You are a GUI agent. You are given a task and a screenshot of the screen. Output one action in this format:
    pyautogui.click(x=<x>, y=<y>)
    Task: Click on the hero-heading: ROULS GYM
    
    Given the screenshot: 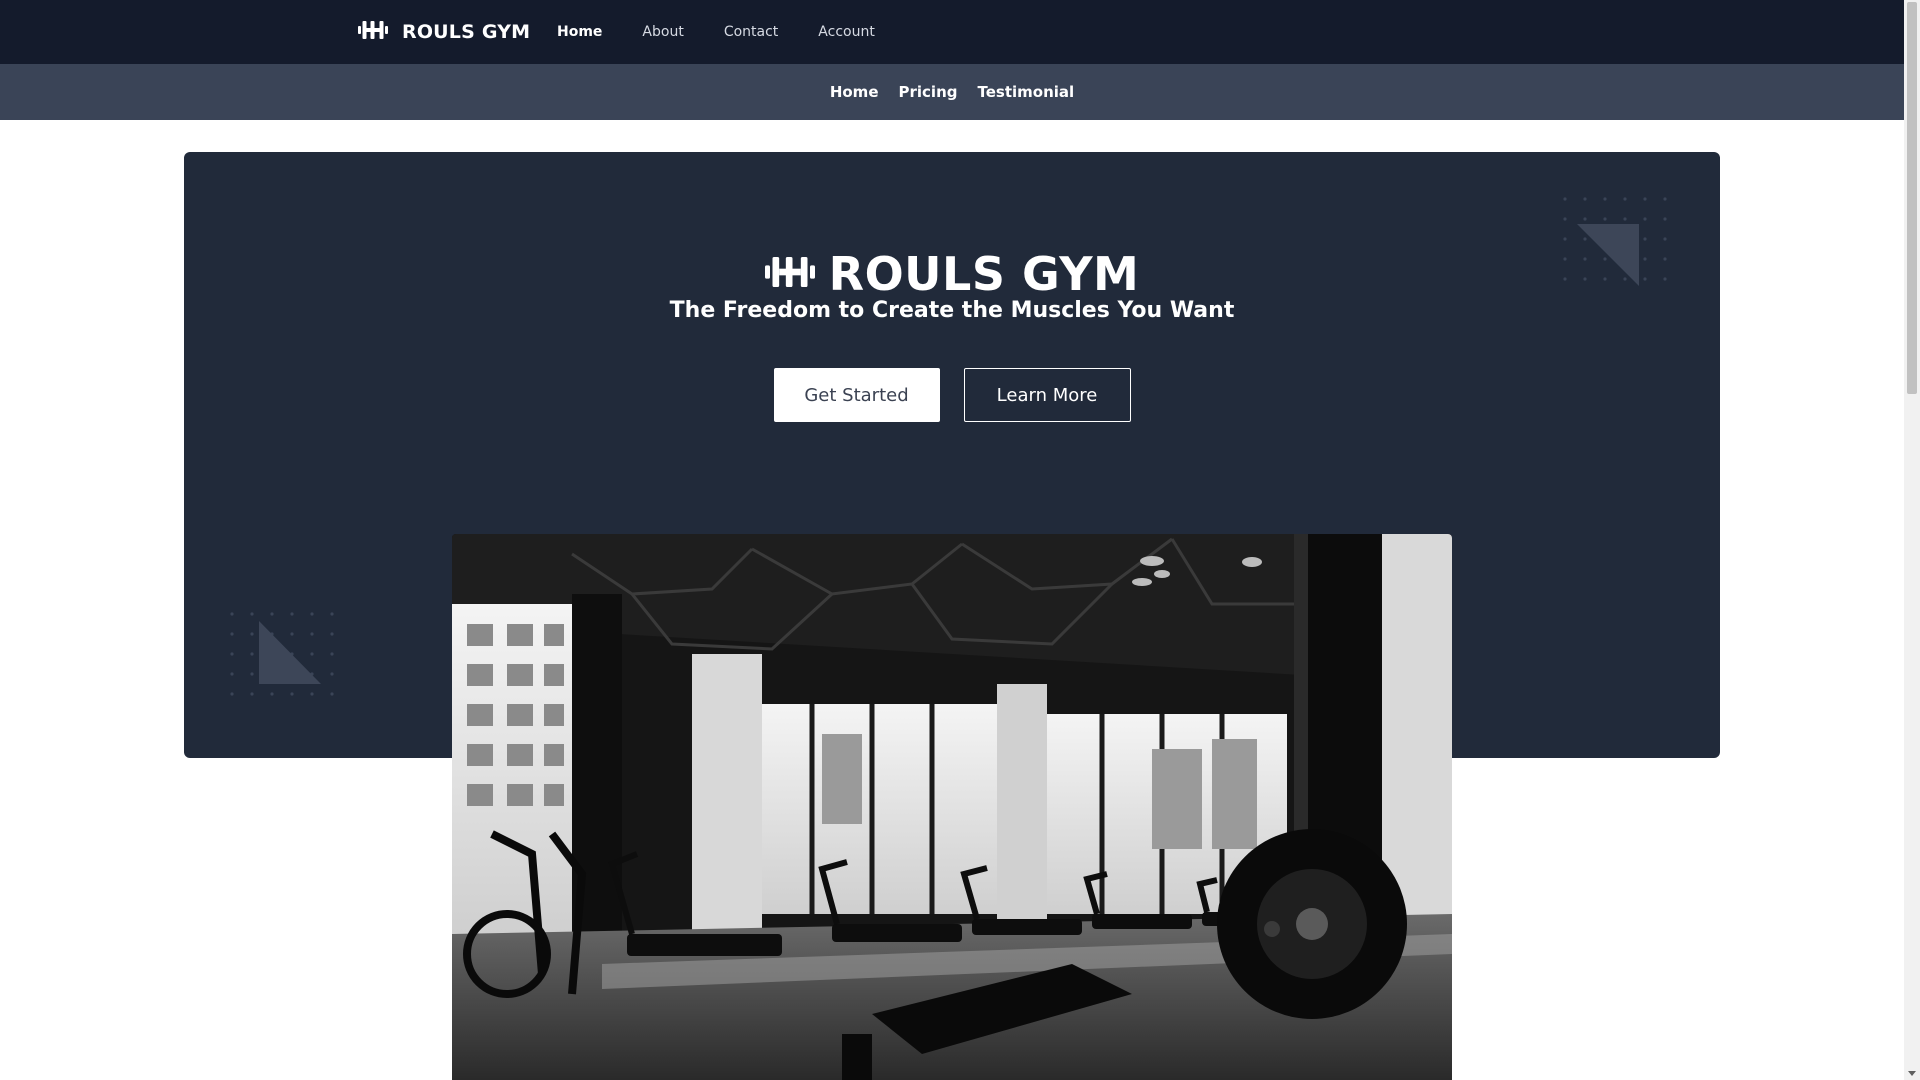 What is the action you would take?
    pyautogui.click(x=952, y=274)
    